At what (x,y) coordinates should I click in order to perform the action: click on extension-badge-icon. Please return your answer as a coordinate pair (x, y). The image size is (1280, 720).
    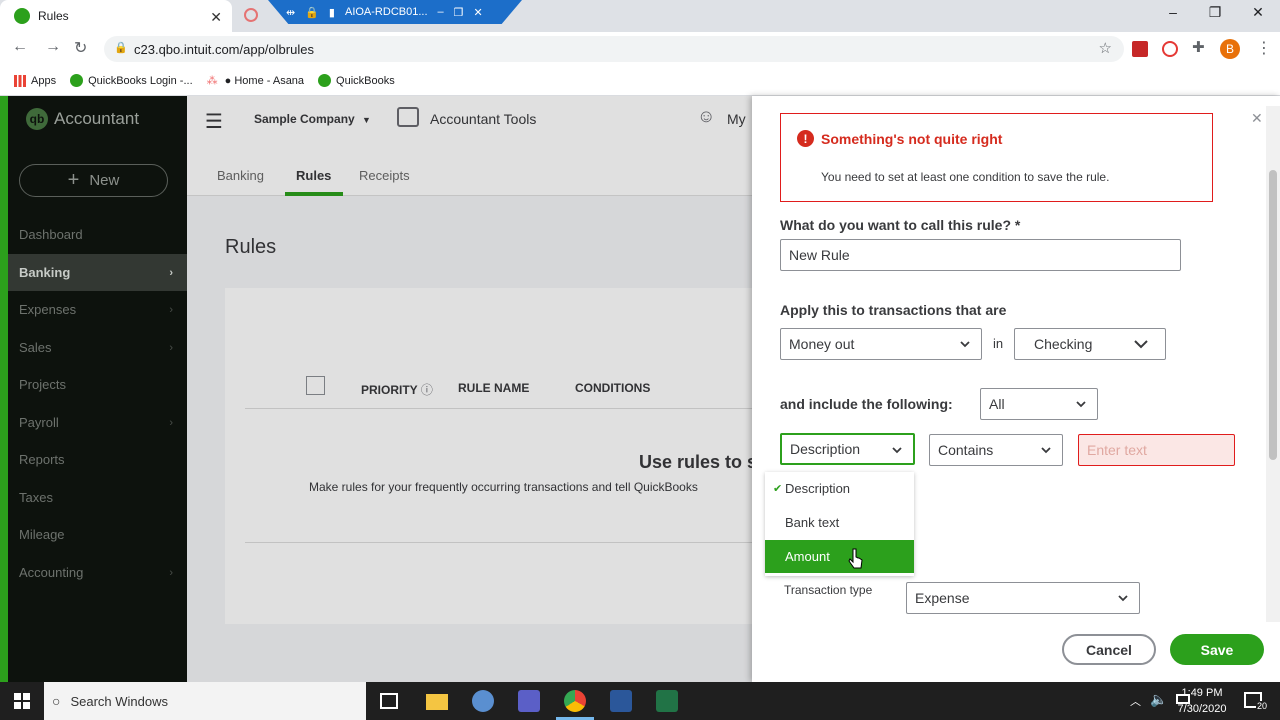
    Looking at the image, I should click on (1170, 49).